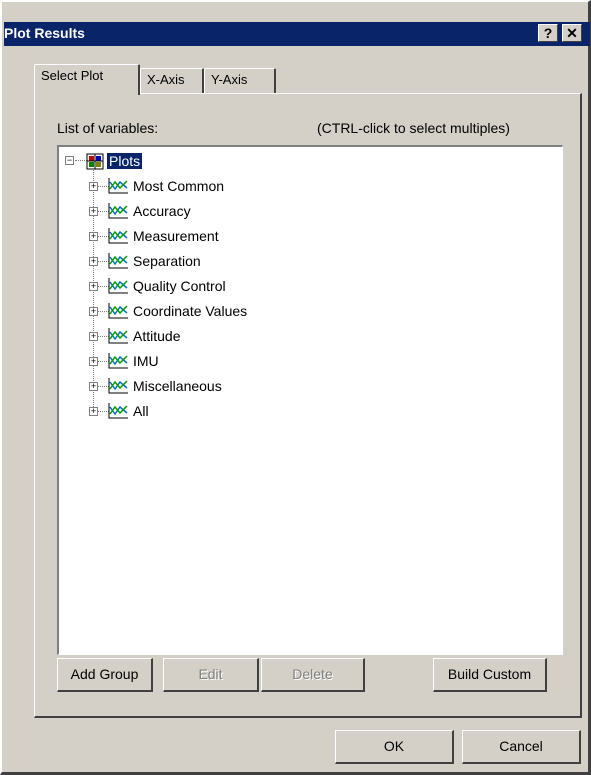 This screenshot has width=591, height=775. What do you see at coordinates (105, 675) in the screenshot?
I see `add-group-button: Add Group` at bounding box center [105, 675].